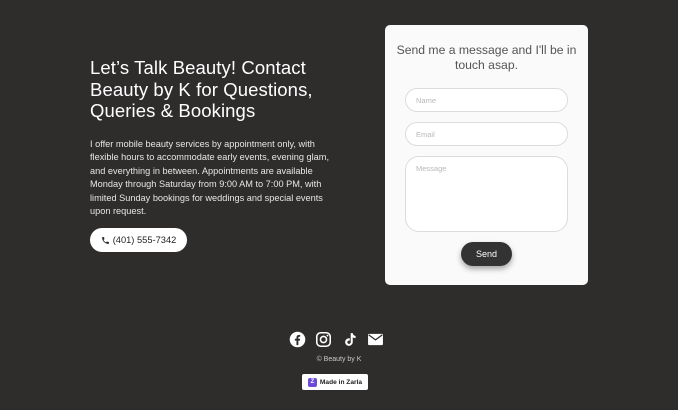 Image resolution: width=678 pixels, height=410 pixels. I want to click on email-input, so click(486, 134).